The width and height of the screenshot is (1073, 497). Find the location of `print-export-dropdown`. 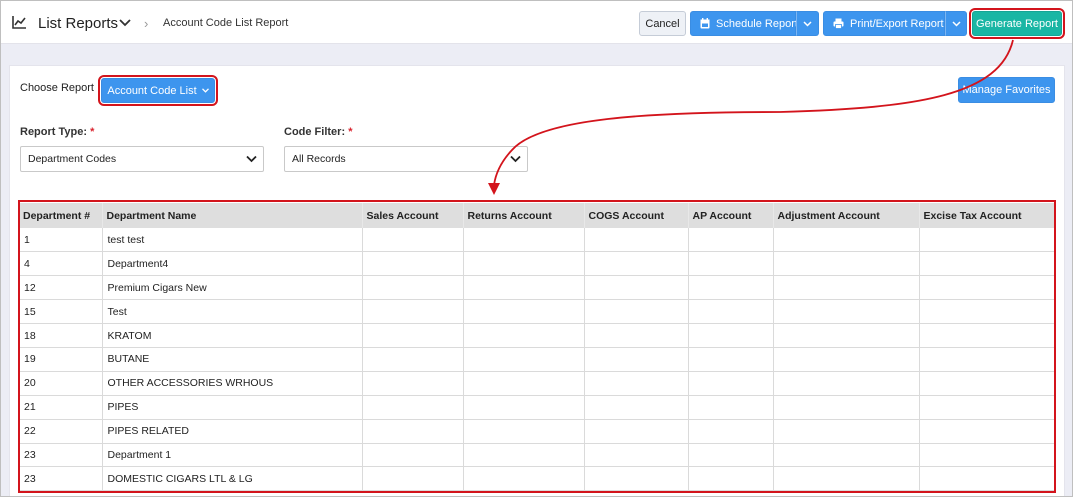

print-export-dropdown is located at coordinates (956, 23).